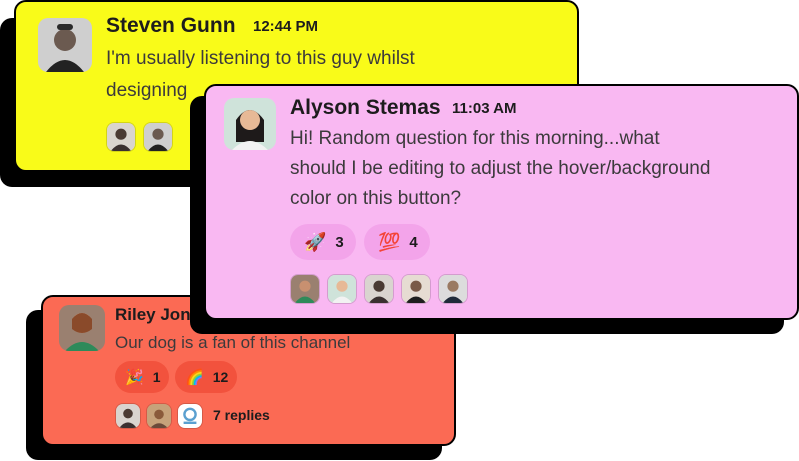  Describe the element at coordinates (339, 242) in the screenshot. I see `reaction-count: 3` at that location.